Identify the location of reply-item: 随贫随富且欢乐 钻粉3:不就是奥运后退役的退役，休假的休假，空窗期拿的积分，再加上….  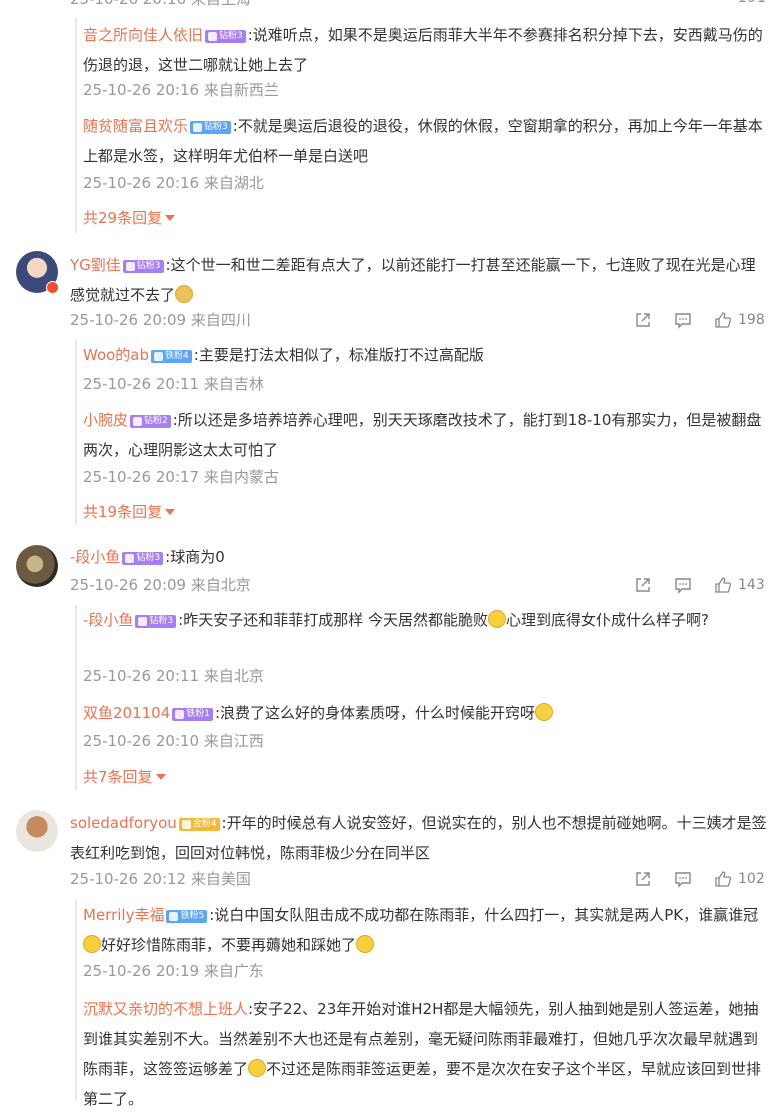
(425, 141).